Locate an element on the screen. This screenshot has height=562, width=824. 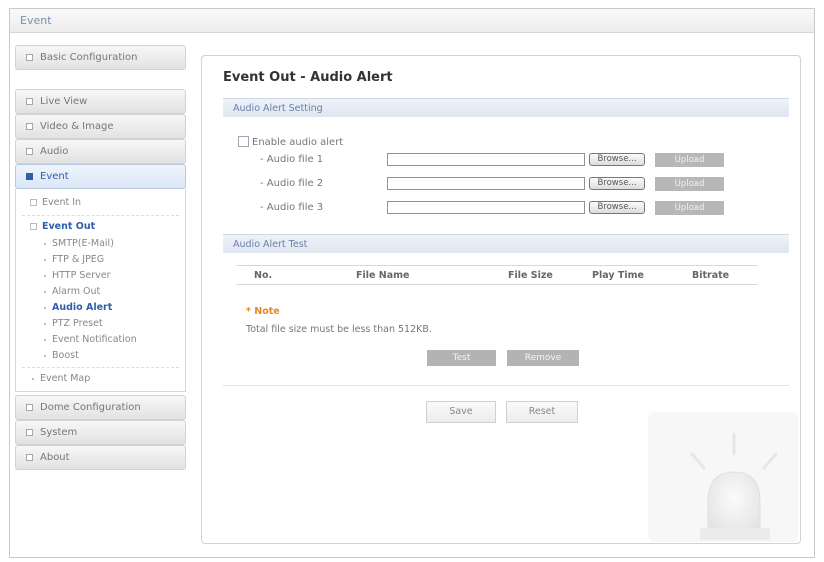
section-title: Audio Alert Setting is located at coordinates (278, 108).